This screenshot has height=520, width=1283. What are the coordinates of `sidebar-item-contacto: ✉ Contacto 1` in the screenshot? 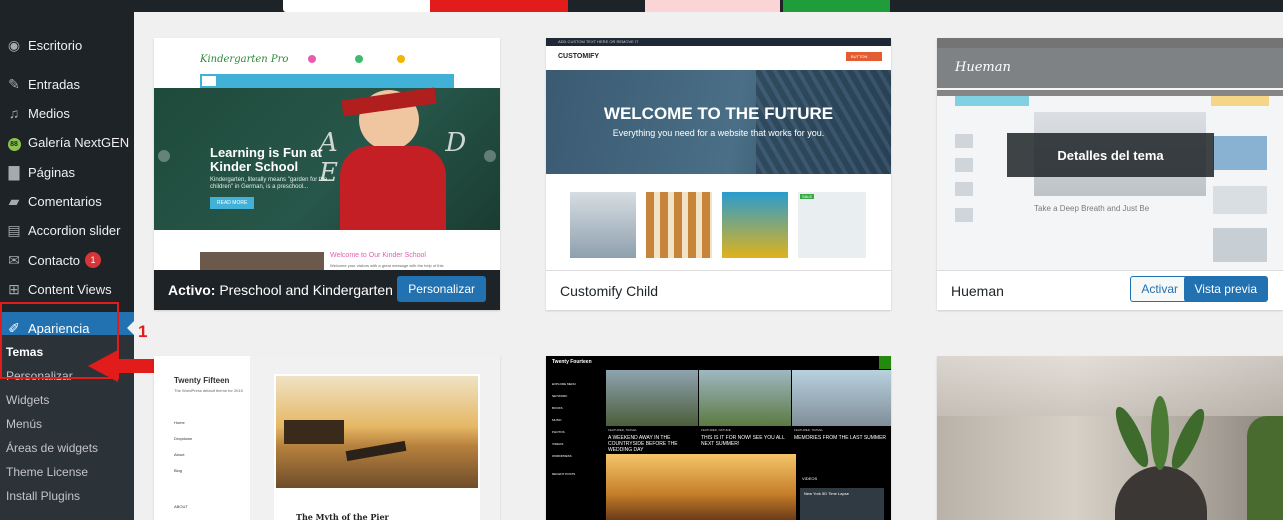 It's located at (67, 260).